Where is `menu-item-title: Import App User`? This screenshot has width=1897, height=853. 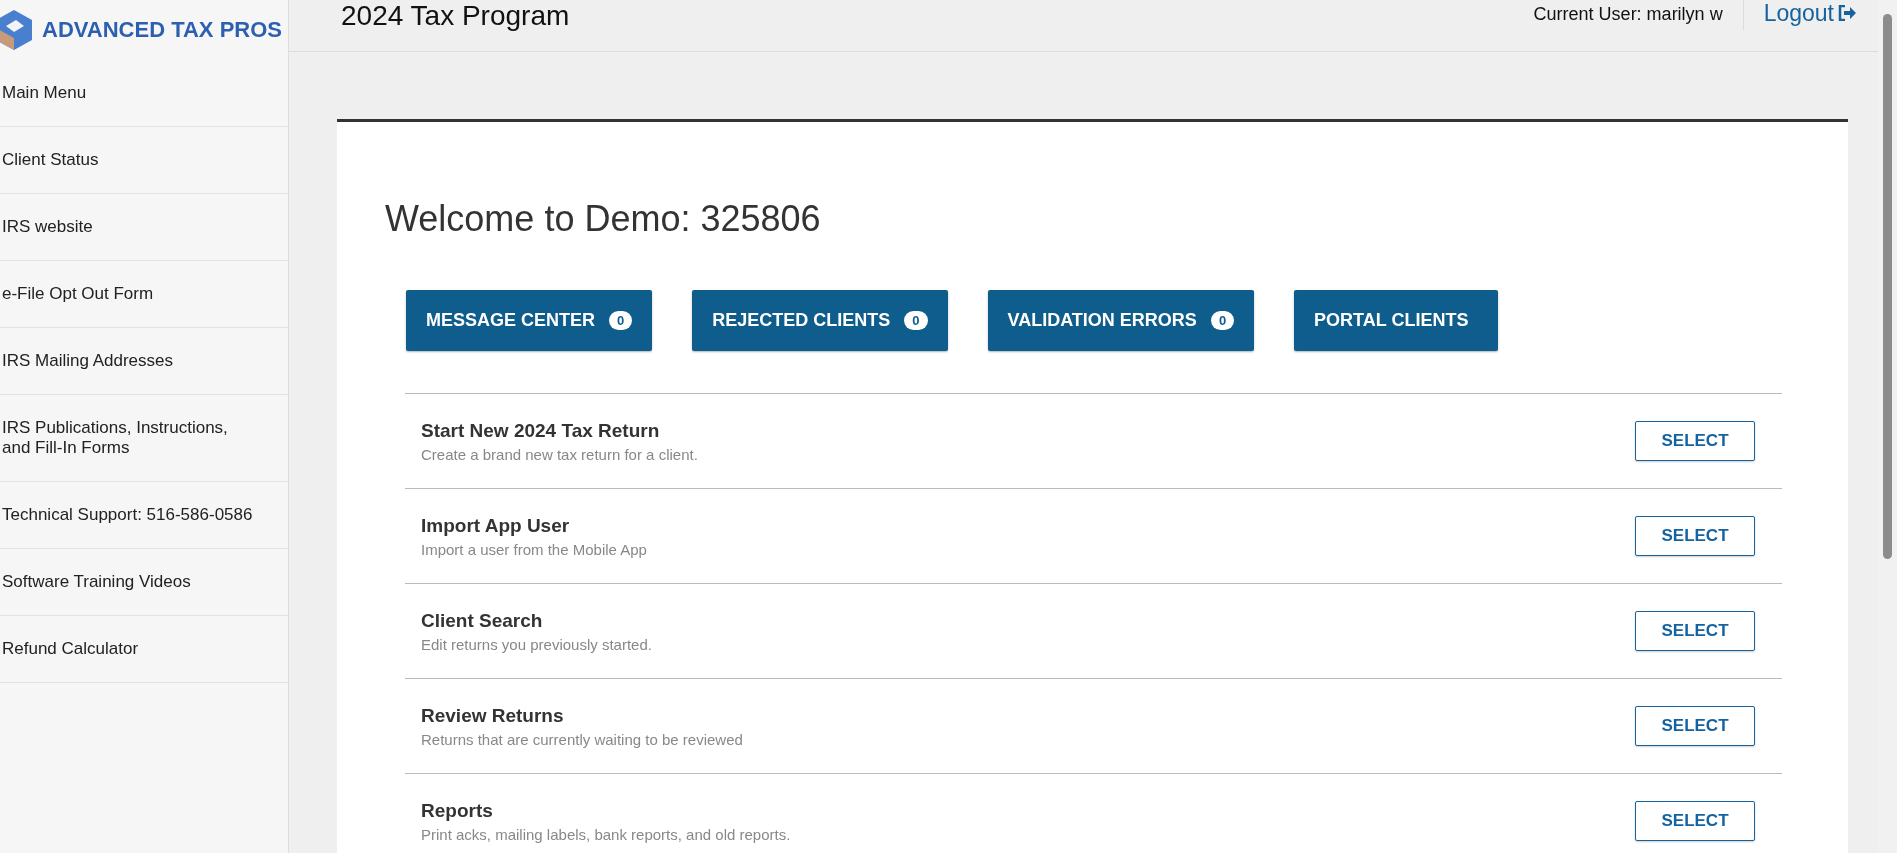 menu-item-title: Import App User is located at coordinates (496, 525).